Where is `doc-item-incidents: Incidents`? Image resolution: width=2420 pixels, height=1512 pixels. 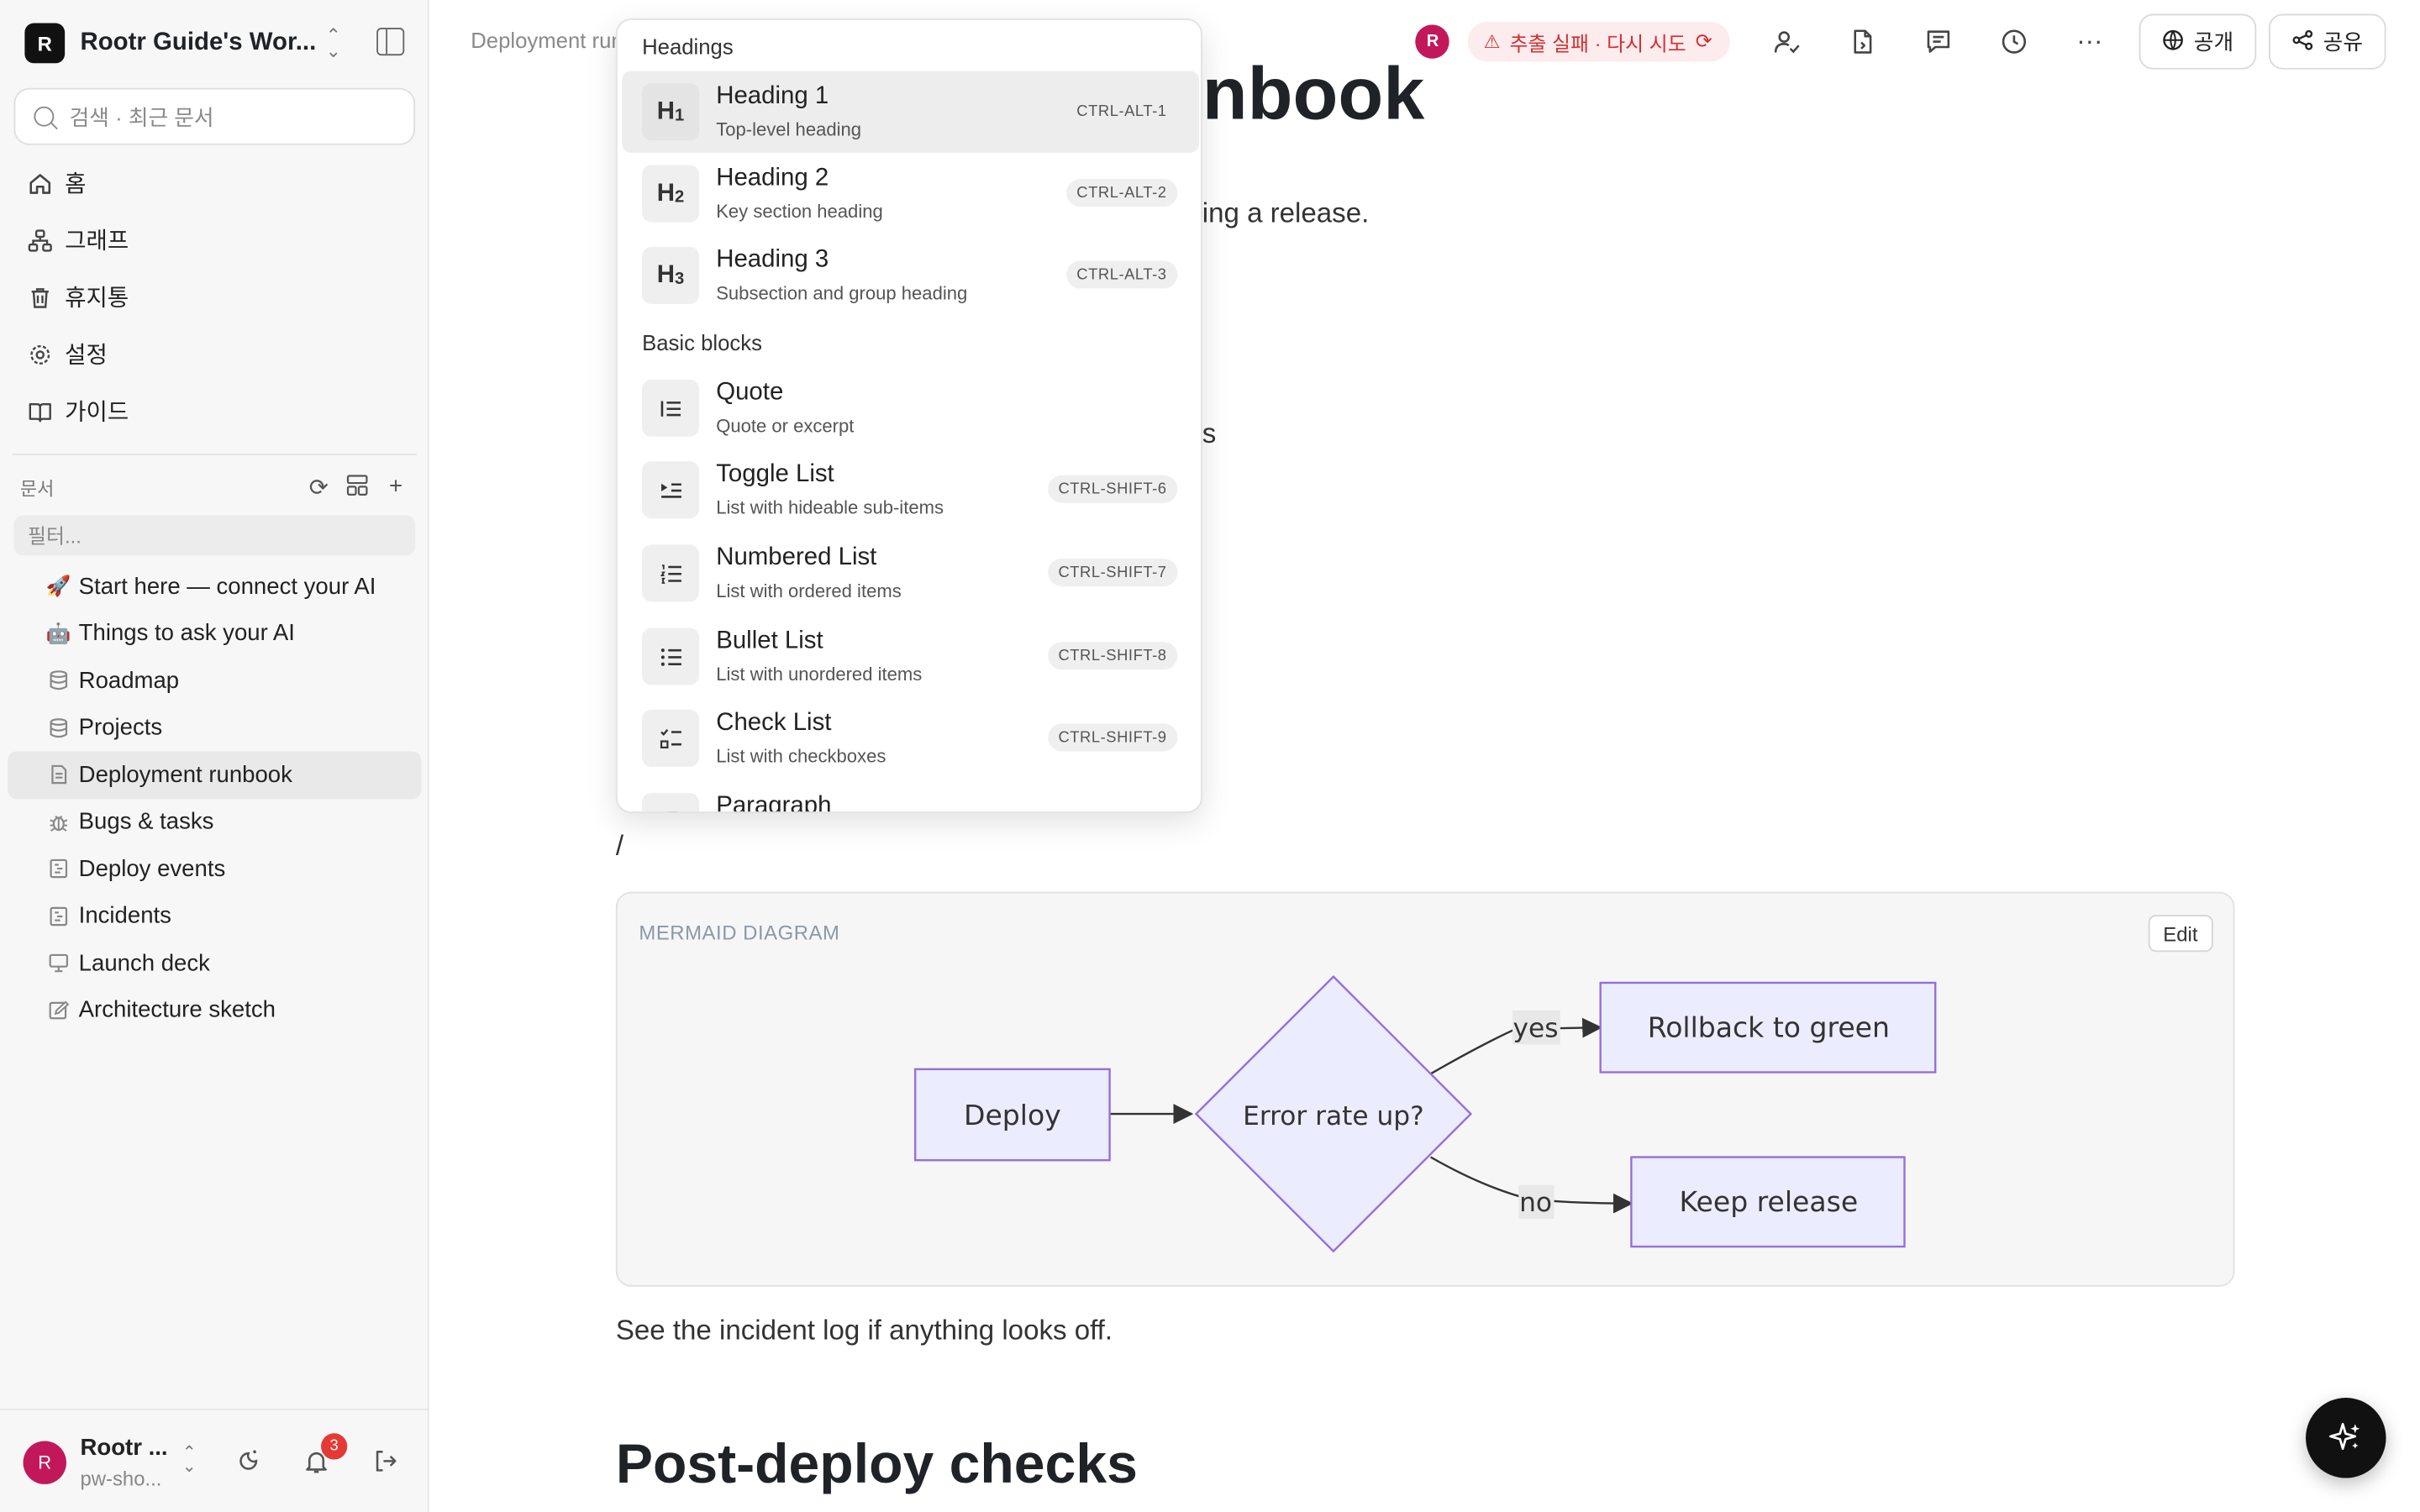 doc-item-incidents: Incidents is located at coordinates (214, 916).